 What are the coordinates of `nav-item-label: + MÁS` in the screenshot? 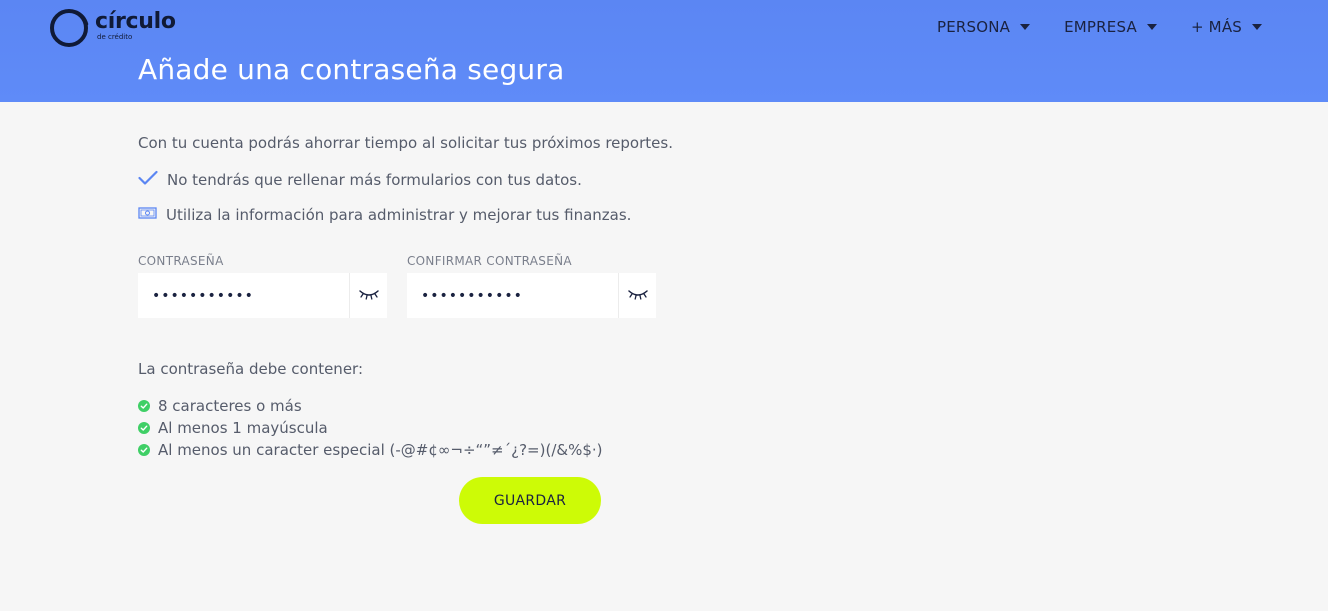 It's located at (1216, 27).